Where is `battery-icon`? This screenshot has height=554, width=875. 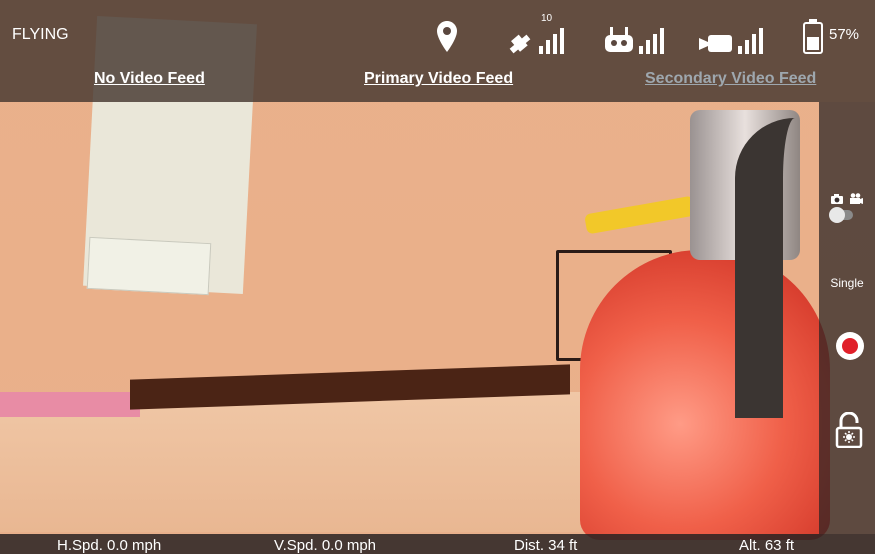
battery-icon is located at coordinates (813, 36).